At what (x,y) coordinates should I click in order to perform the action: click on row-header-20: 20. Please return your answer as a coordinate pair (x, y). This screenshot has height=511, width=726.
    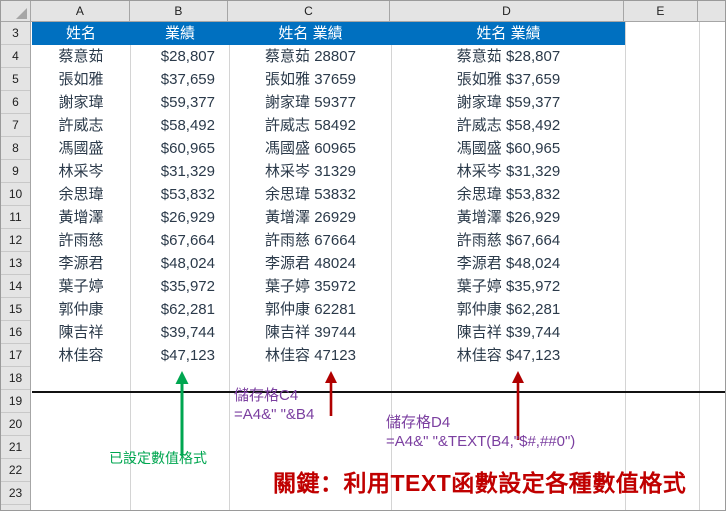
    Looking at the image, I should click on (15, 424).